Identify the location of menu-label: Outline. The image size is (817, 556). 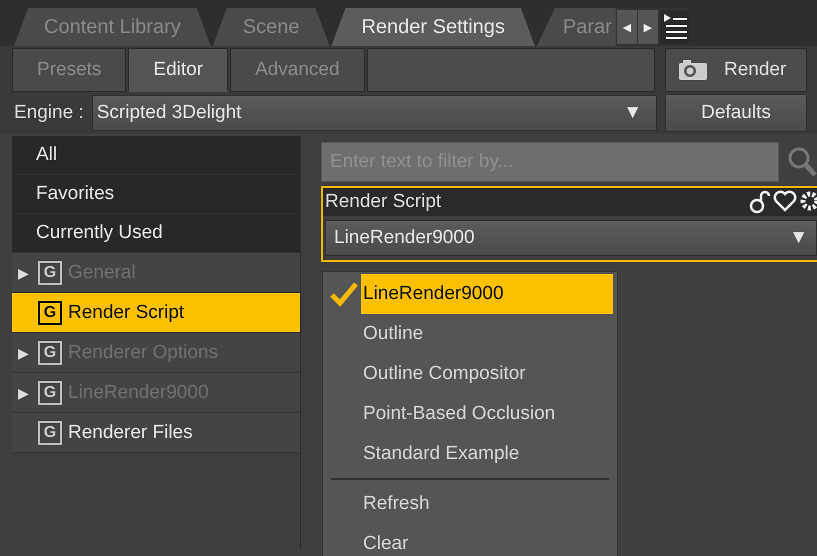
(393, 334).